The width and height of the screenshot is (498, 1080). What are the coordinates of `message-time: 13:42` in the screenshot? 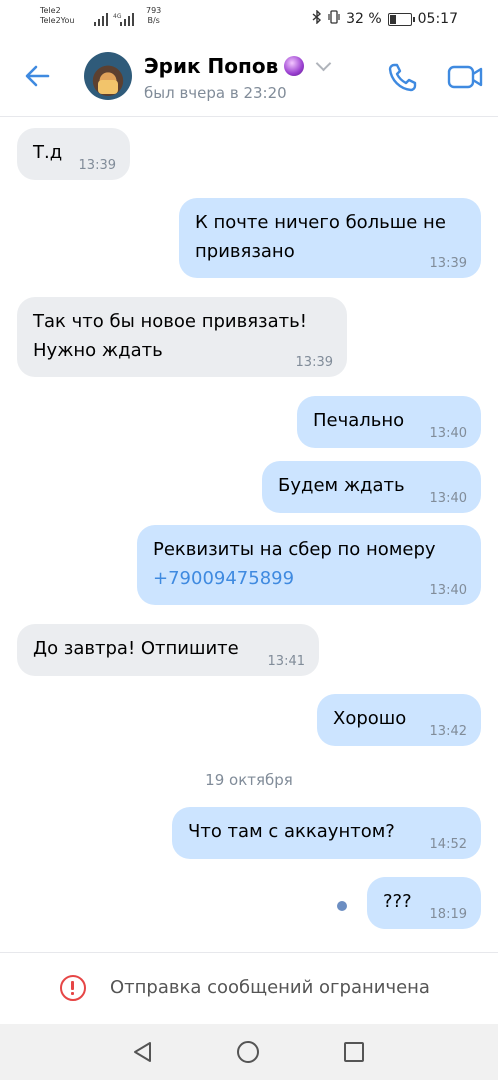 It's located at (448, 731).